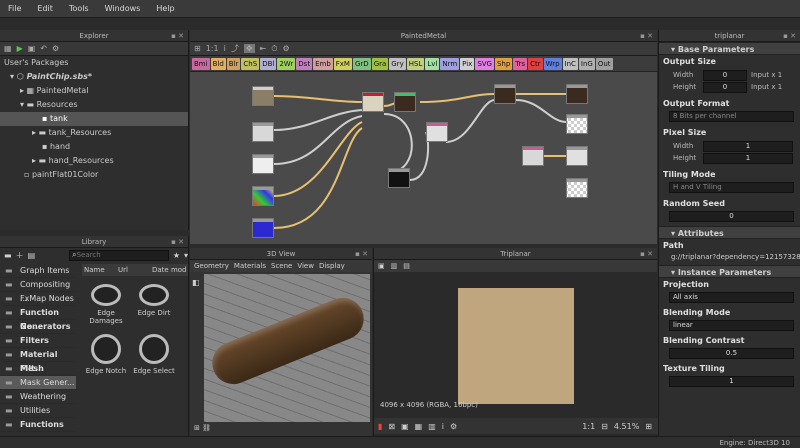 The image size is (800, 448). I want to click on timer-icon: ⏱, so click(274, 49).